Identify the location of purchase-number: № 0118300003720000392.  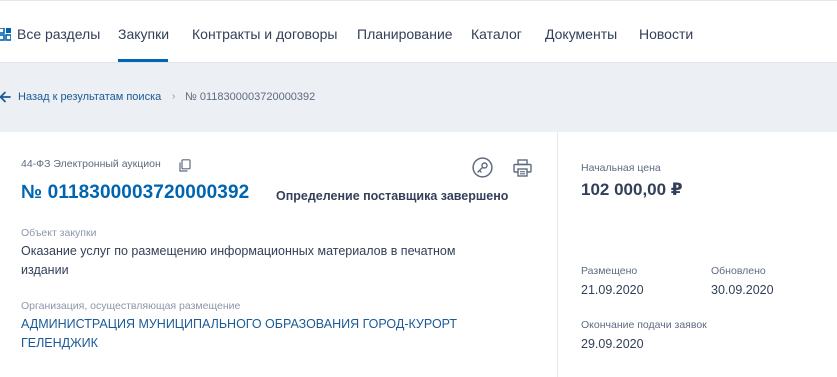
(135, 192).